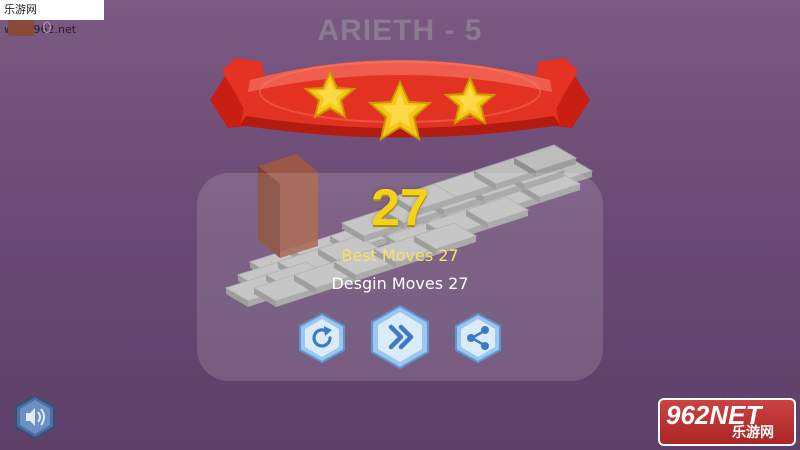 The height and width of the screenshot is (450, 800). Describe the element at coordinates (753, 433) in the screenshot. I see `brand-logo-subtext: 乐游网` at that location.